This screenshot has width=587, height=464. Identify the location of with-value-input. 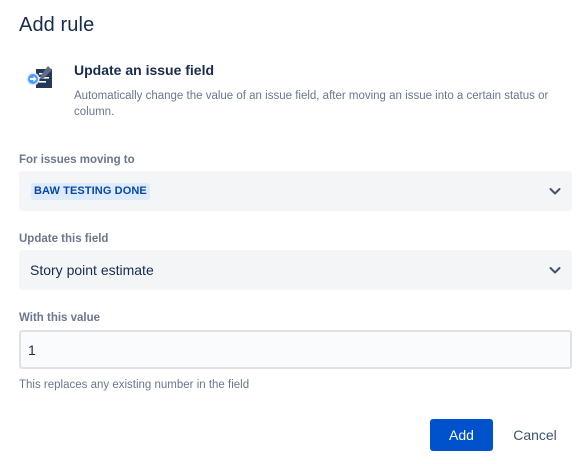
(295, 349).